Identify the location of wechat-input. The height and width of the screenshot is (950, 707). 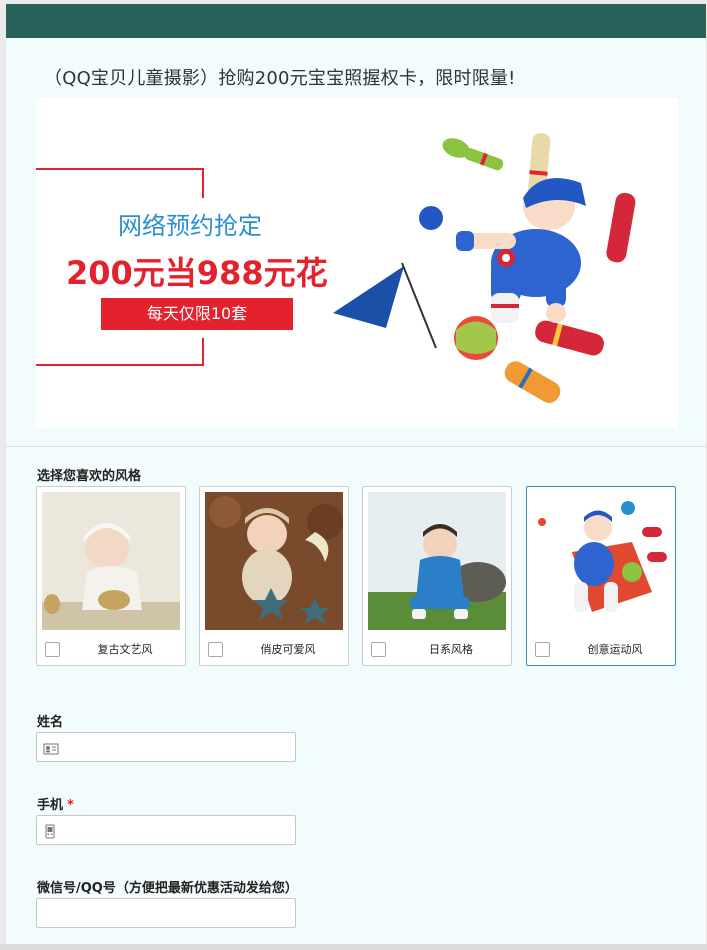
(166, 913).